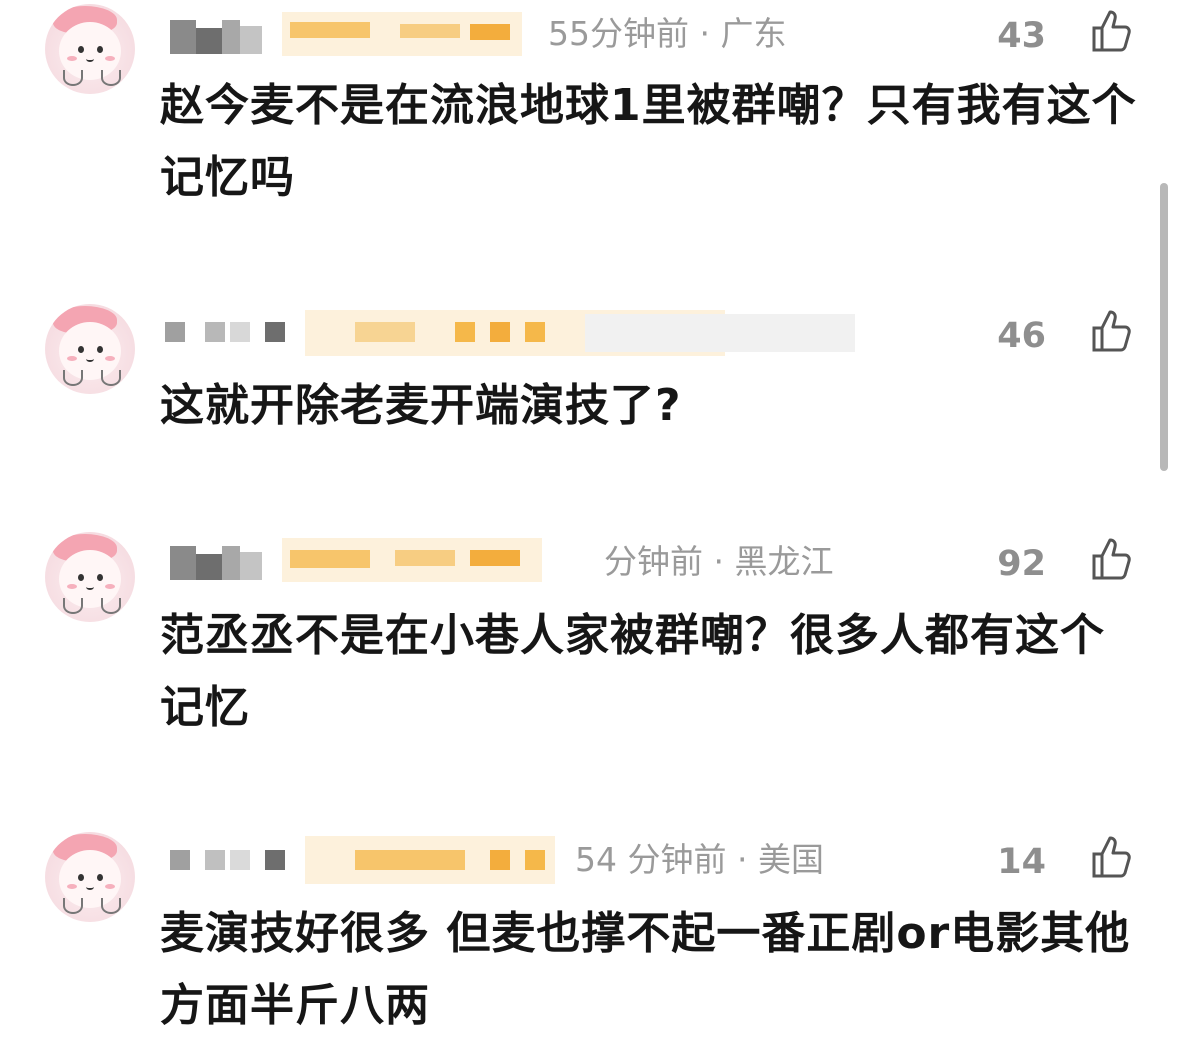 This screenshot has height=1042, width=1179. What do you see at coordinates (645, 969) in the screenshot?
I see `comment-text: 麦演技好很多 但麦也撑不起一番正剧or电影其他方面半斤八两` at bounding box center [645, 969].